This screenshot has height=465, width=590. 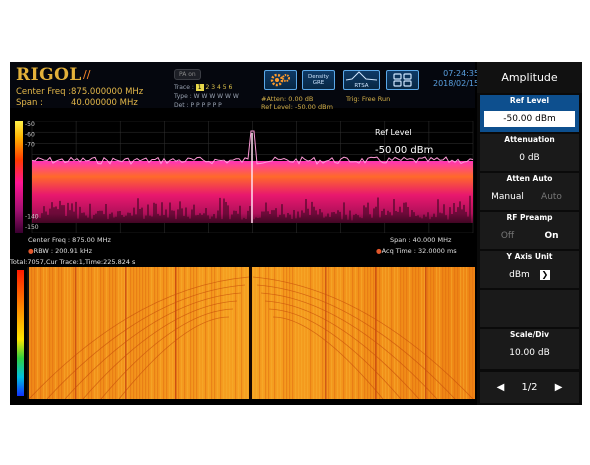 I want to click on y-tick-label: -60, so click(x=30, y=134).